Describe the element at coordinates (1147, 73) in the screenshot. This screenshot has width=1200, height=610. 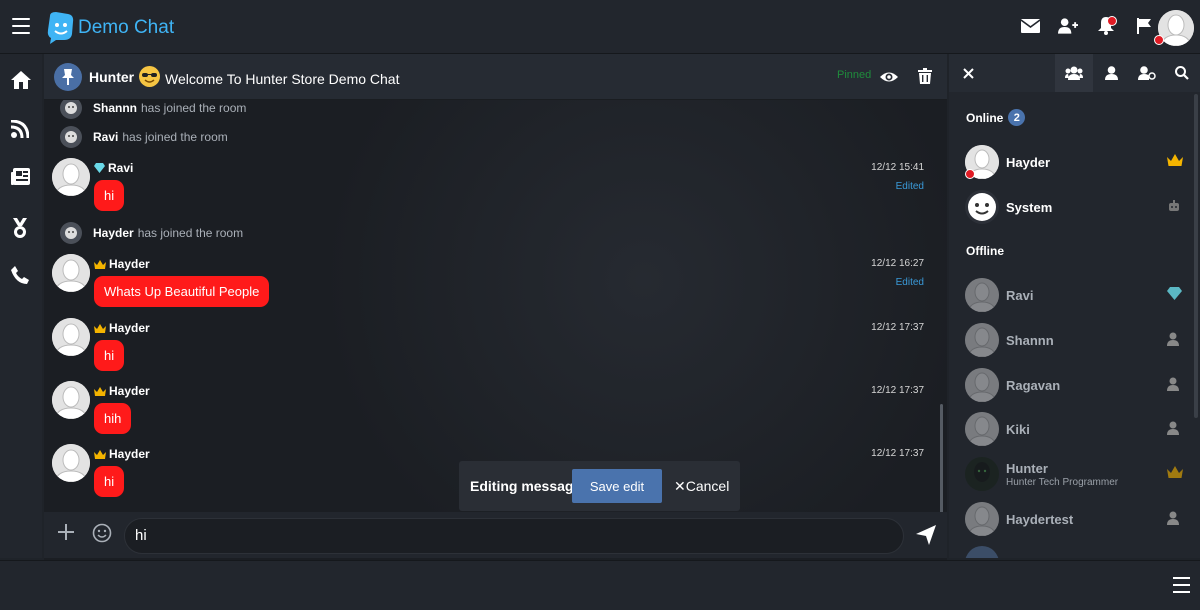
I see `tab-staff-icon` at that location.